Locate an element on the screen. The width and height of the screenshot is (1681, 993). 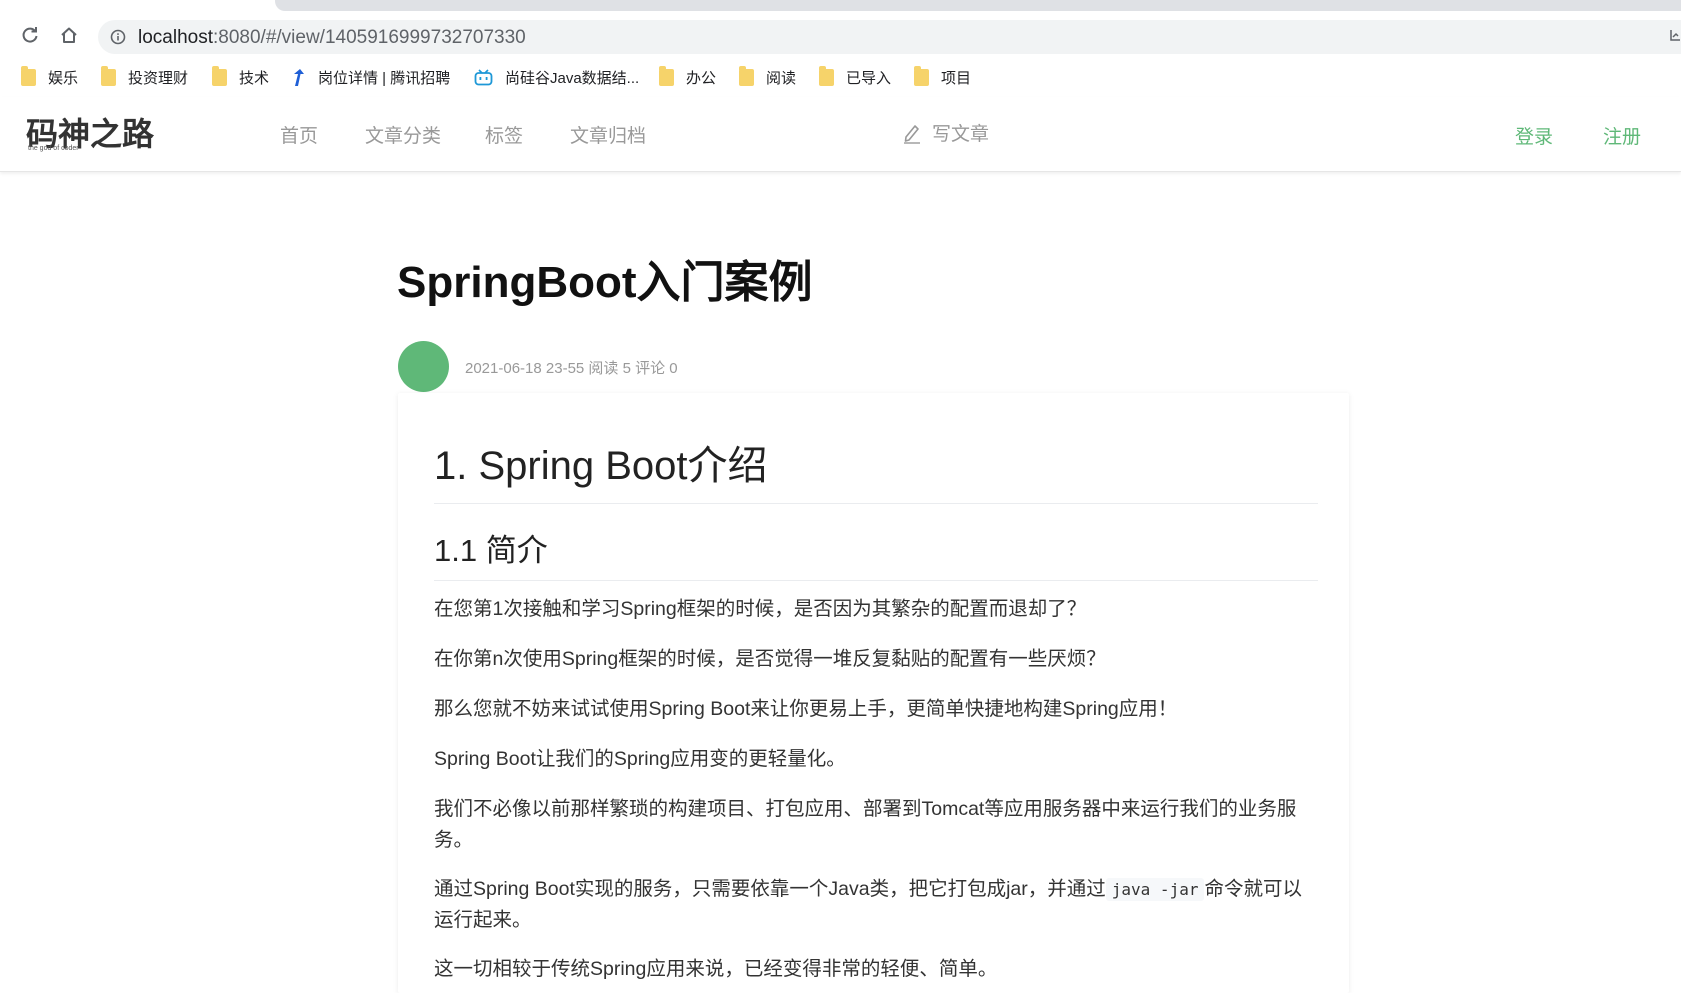
site-info-icon is located at coordinates (118, 39).